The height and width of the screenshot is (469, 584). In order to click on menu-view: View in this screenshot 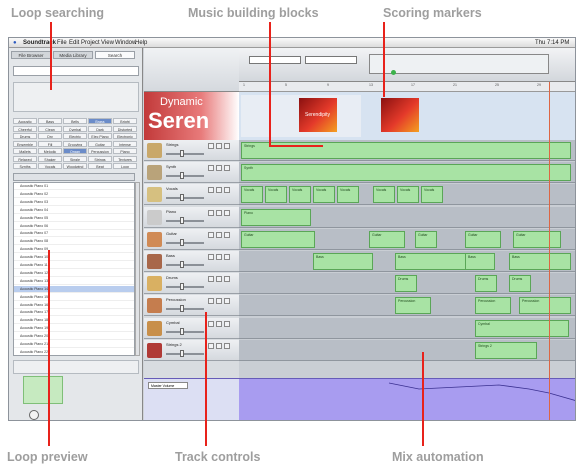, I will do `click(107, 43)`.